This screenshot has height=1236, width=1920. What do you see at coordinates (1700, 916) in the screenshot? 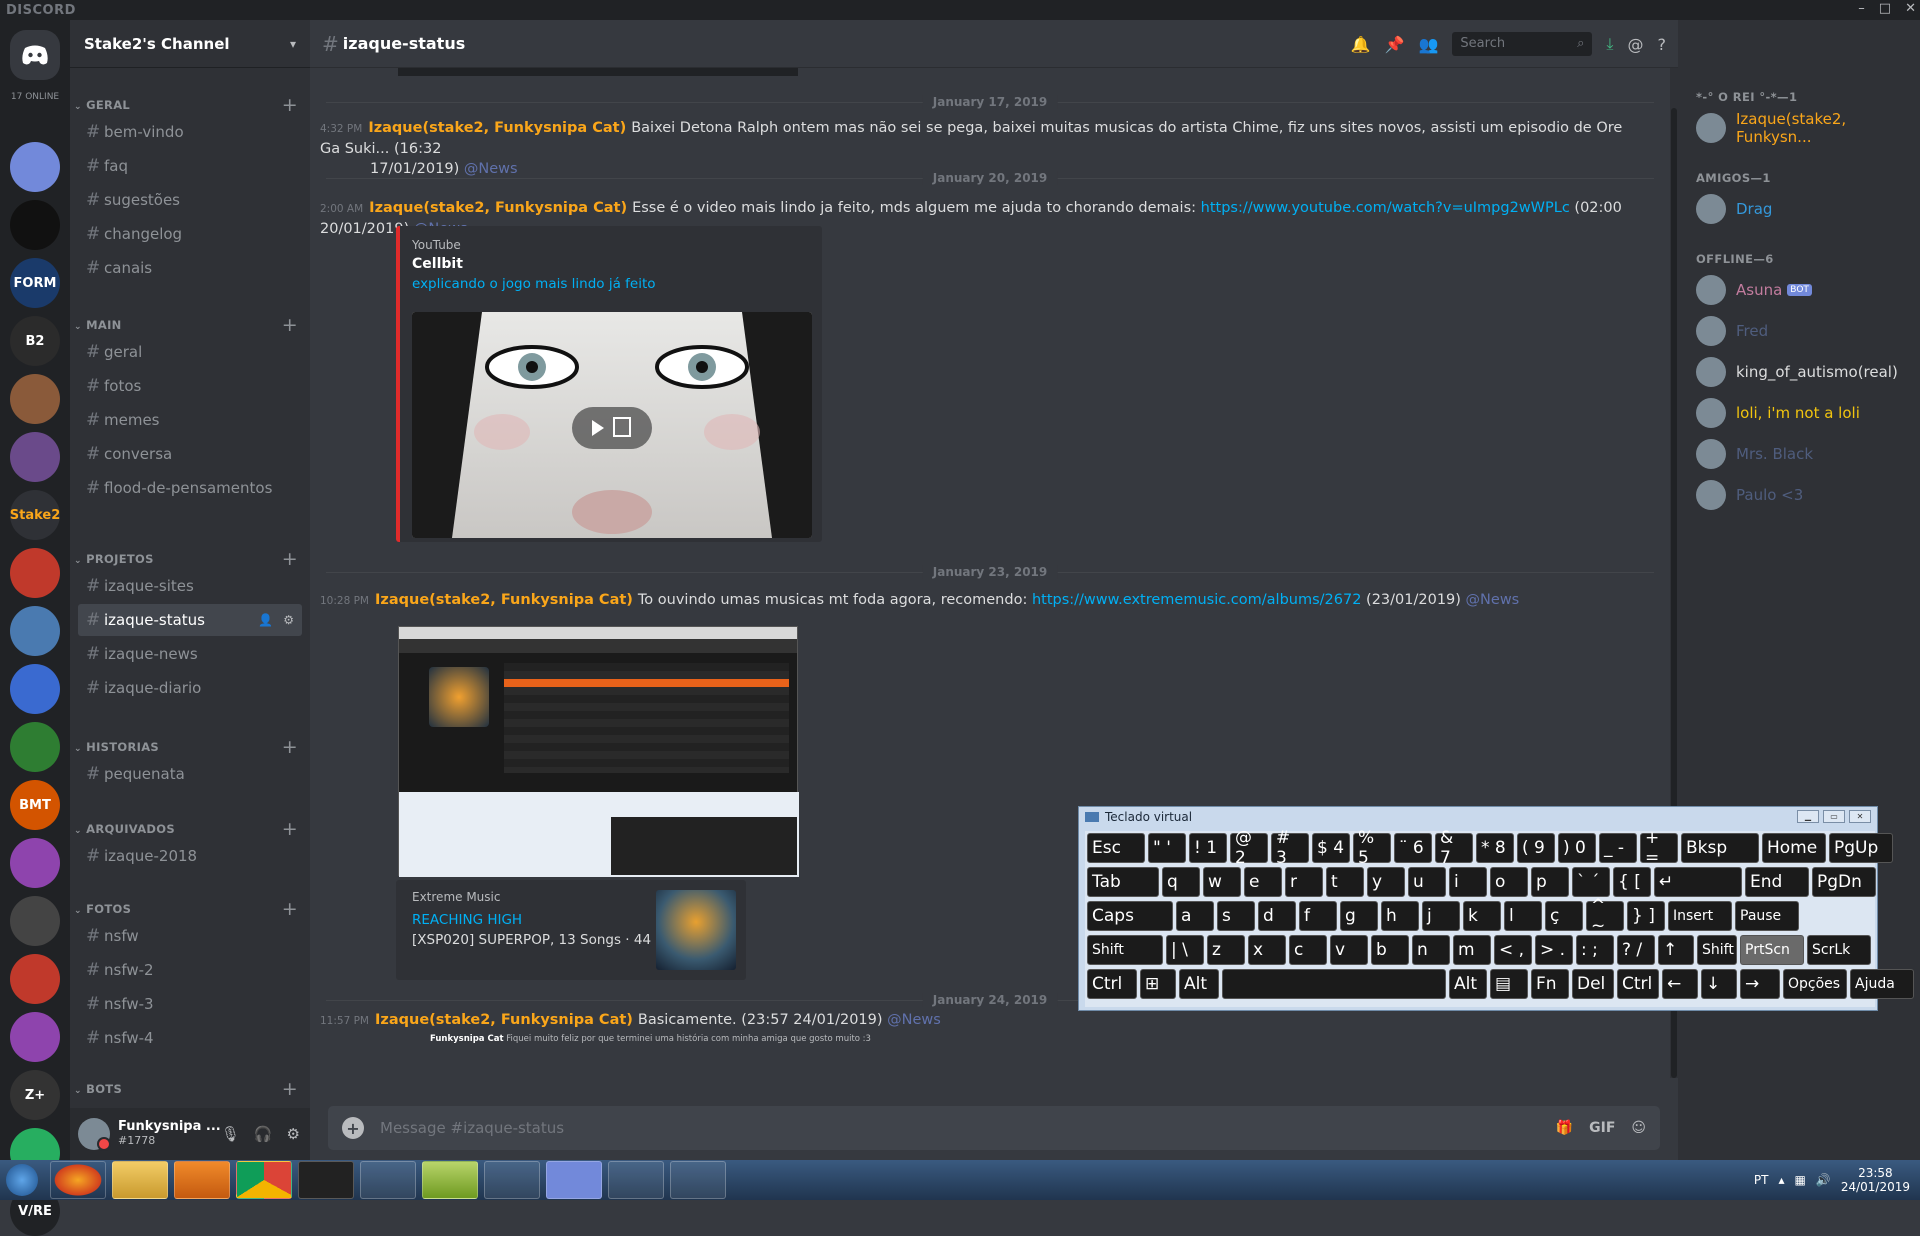
I see `key: Insert` at bounding box center [1700, 916].